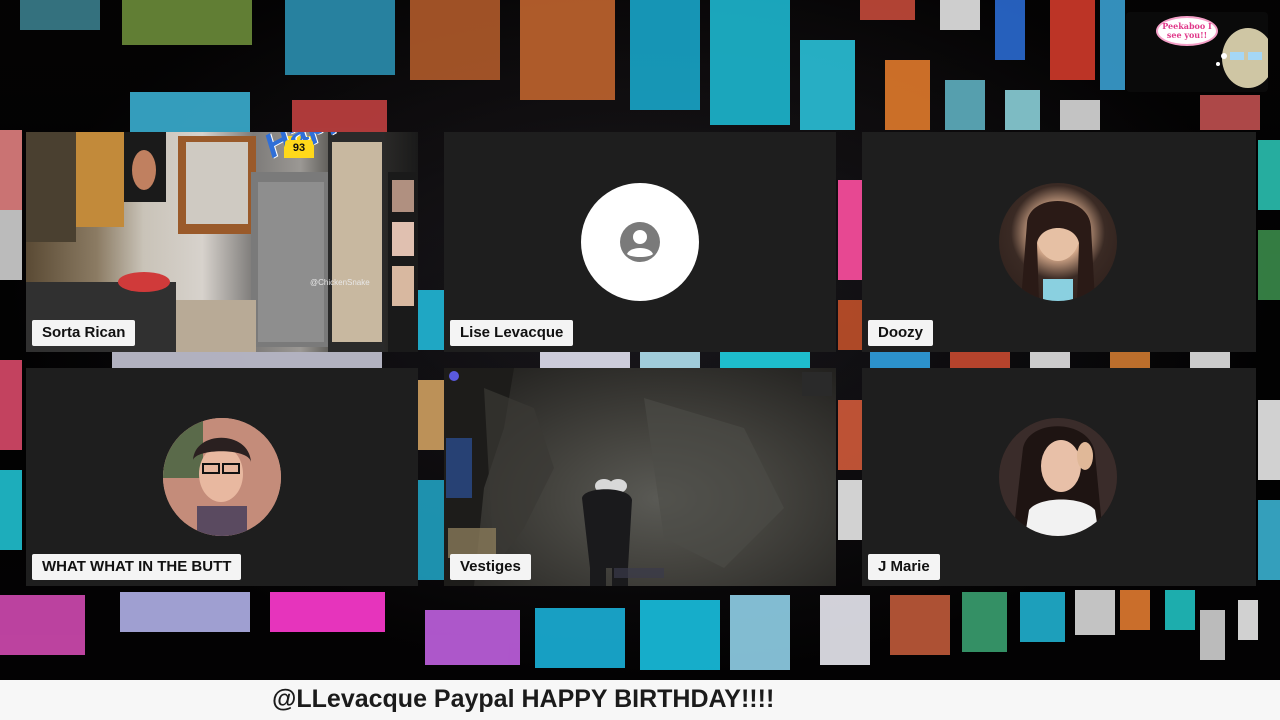 This screenshot has height=720, width=1280. Describe the element at coordinates (299, 148) in the screenshot. I see `channel-badge: 93` at that location.